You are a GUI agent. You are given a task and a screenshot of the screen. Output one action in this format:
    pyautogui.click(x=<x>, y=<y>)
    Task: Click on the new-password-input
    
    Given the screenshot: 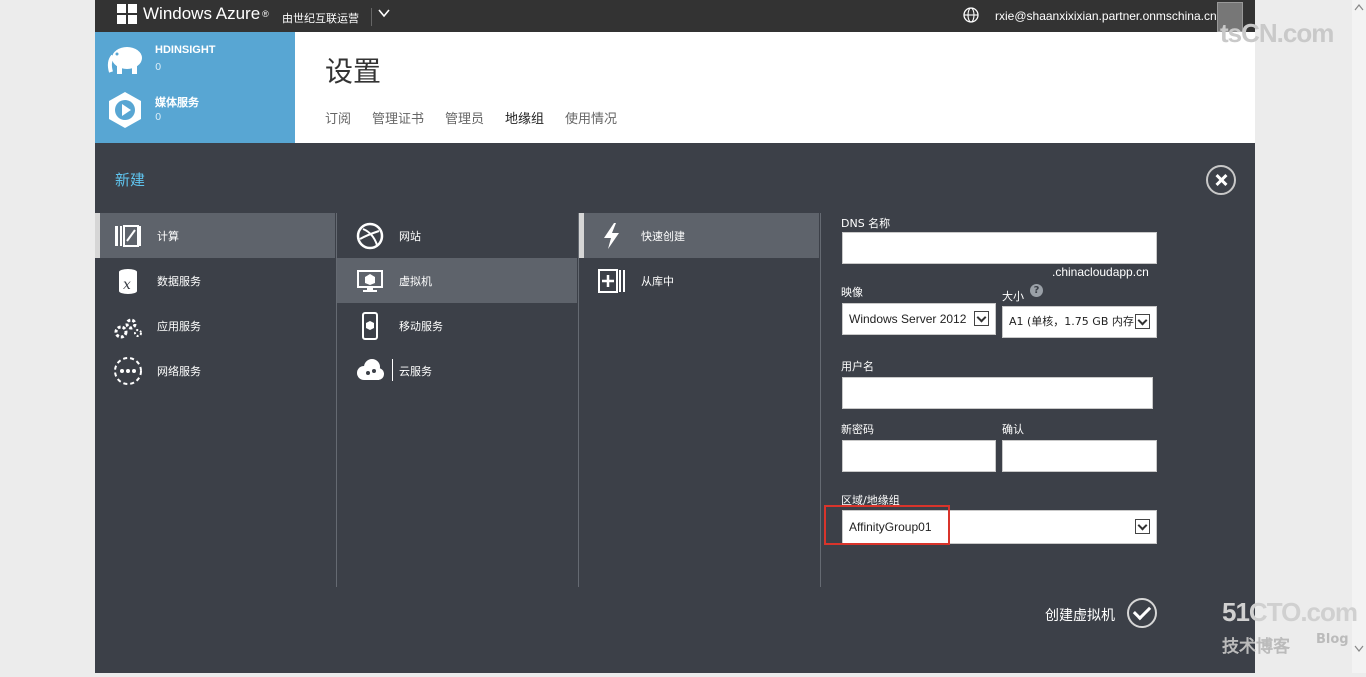 What is the action you would take?
    pyautogui.click(x=919, y=456)
    